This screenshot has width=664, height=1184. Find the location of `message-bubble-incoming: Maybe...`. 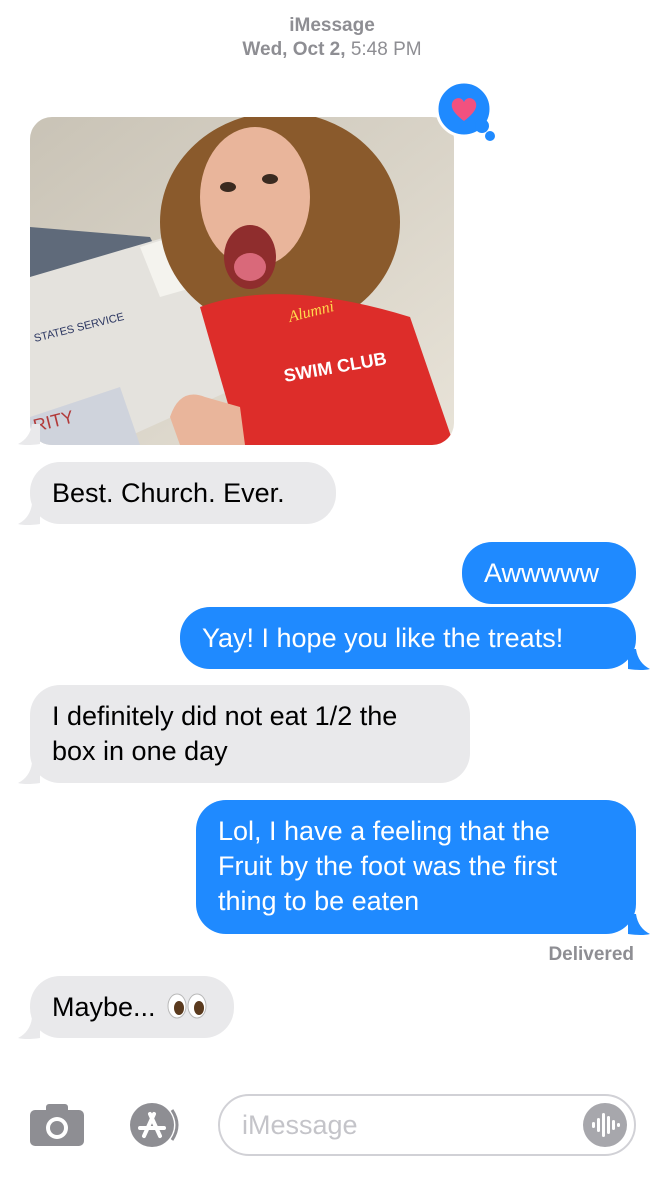

message-bubble-incoming: Maybe... is located at coordinates (132, 1007).